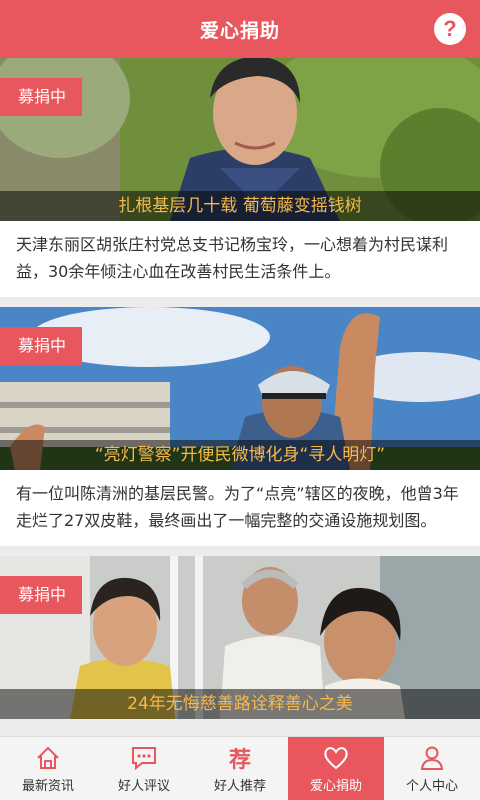  I want to click on person-icon, so click(432, 758).